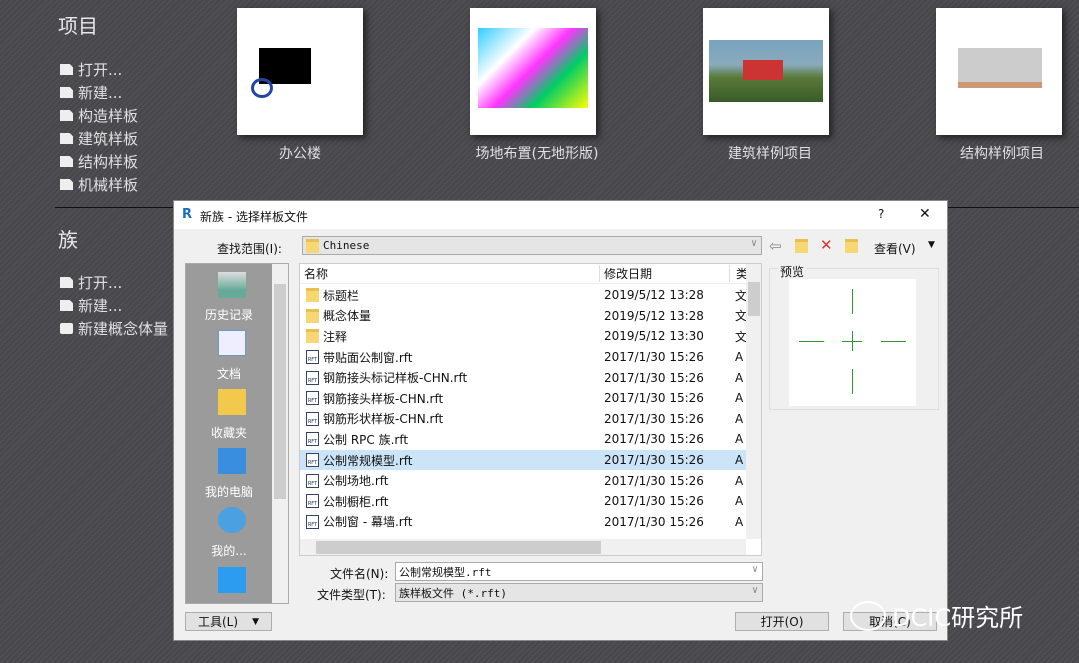 Image resolution: width=1079 pixels, height=663 pixels. I want to click on construction-template-link: 构造样板, so click(99, 115).